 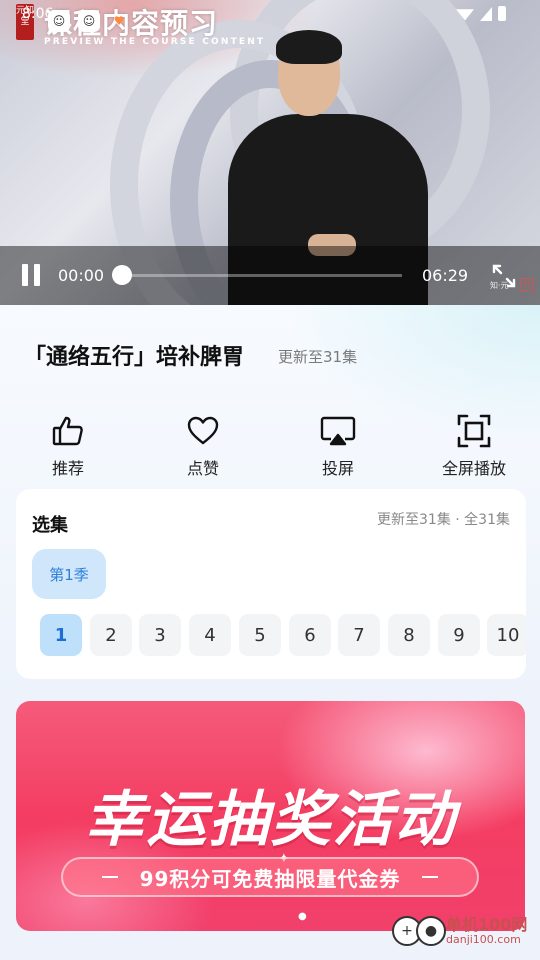 What do you see at coordinates (160, 635) in the screenshot?
I see `episode-chip: 3` at bounding box center [160, 635].